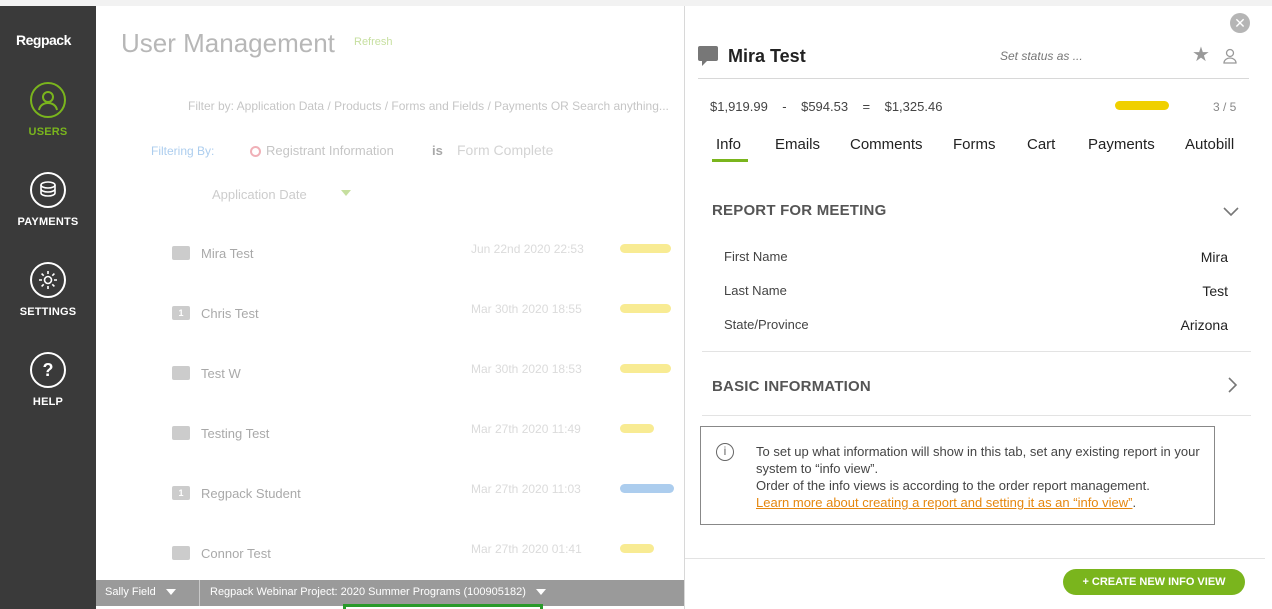 Image resolution: width=1272 pixels, height=609 pixels. What do you see at coordinates (799, 210) in the screenshot?
I see `section-report-for-meeting: REPORT FOR MEETING` at bounding box center [799, 210].